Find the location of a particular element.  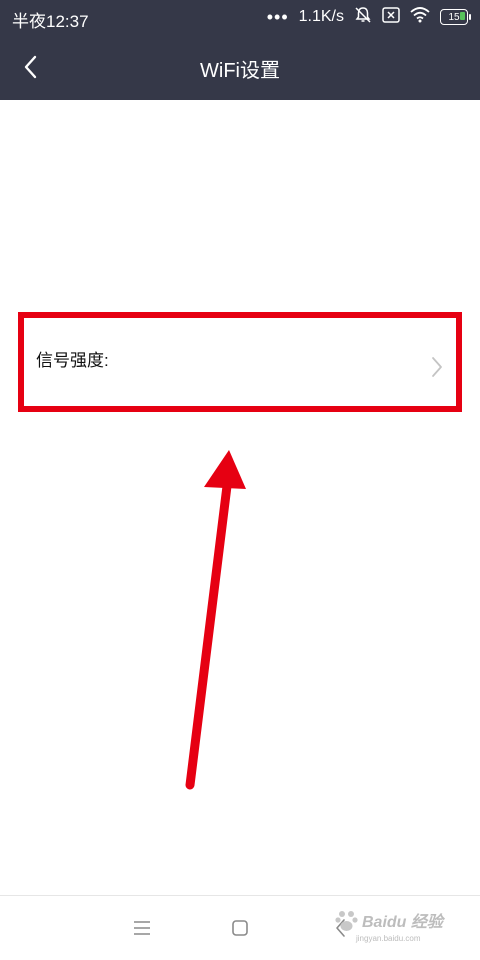

app-bar: WiFi设置 is located at coordinates (240, 67).